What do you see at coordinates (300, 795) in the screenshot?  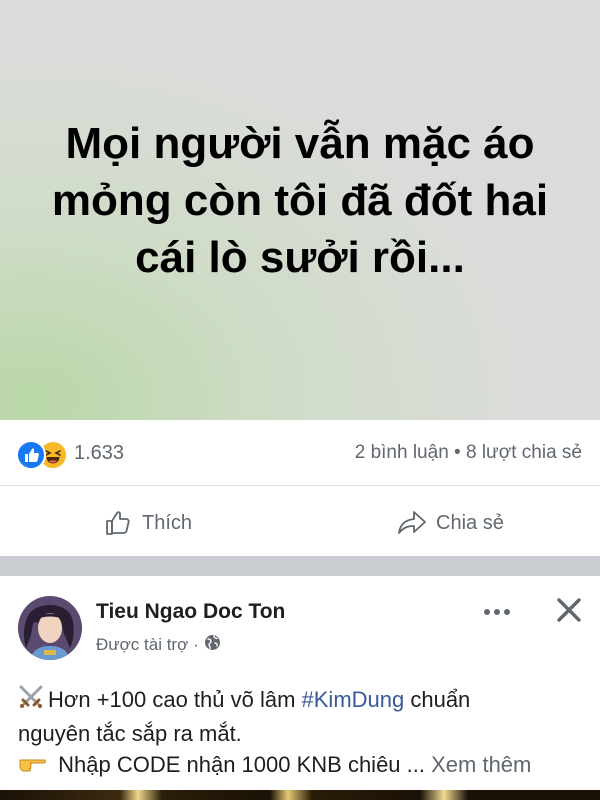 I see `ad-image-preview` at bounding box center [300, 795].